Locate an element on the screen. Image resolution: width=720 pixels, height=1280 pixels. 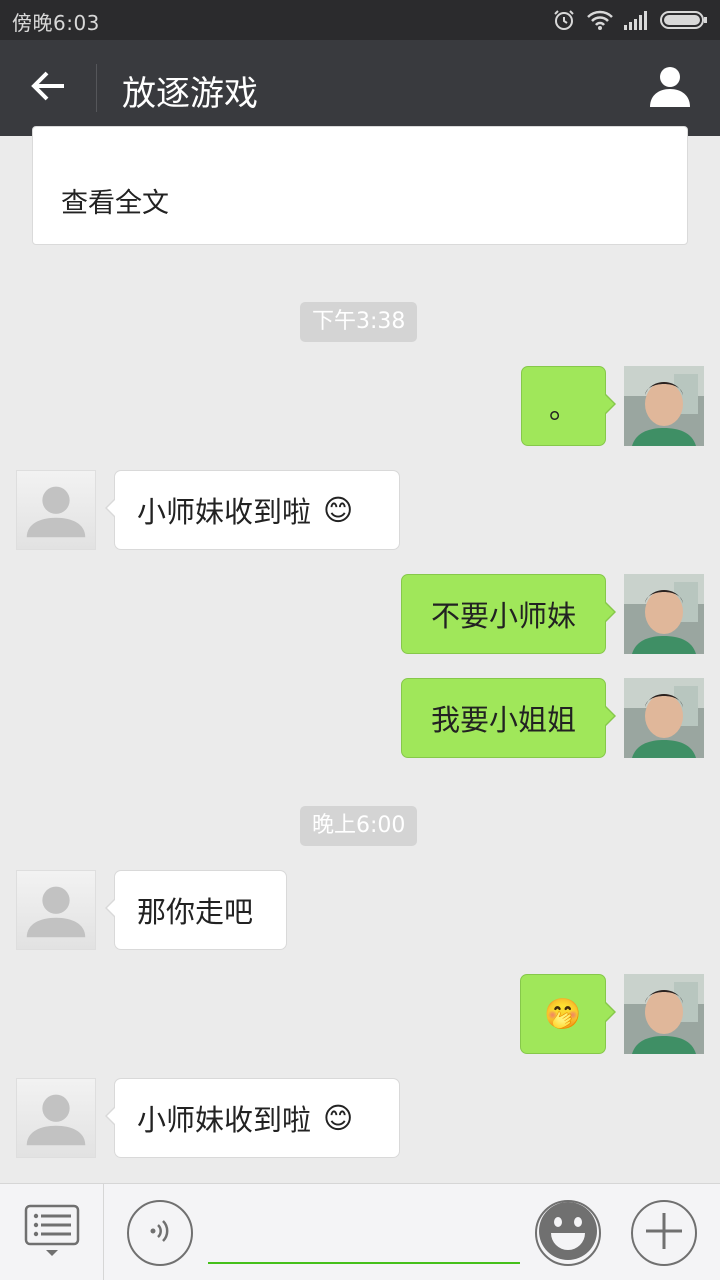
sent-message-bubble: 不要小师妹 is located at coordinates (508, 614).